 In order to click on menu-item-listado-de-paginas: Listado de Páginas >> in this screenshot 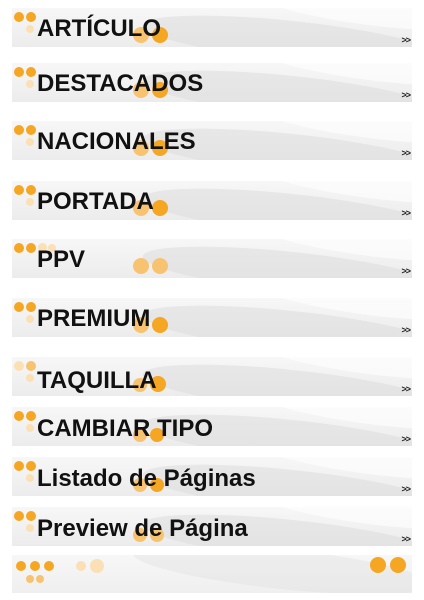, I will do `click(212, 476)`.